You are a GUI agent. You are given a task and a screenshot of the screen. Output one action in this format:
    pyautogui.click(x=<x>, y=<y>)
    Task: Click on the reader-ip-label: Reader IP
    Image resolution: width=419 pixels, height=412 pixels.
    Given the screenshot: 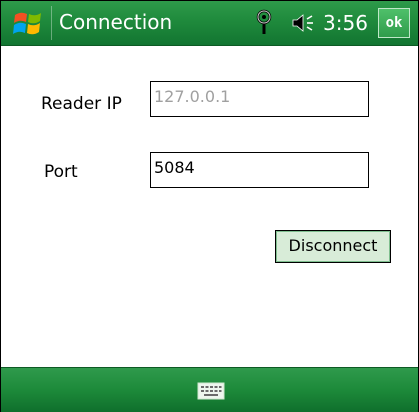 What is the action you would take?
    pyautogui.click(x=81, y=104)
    